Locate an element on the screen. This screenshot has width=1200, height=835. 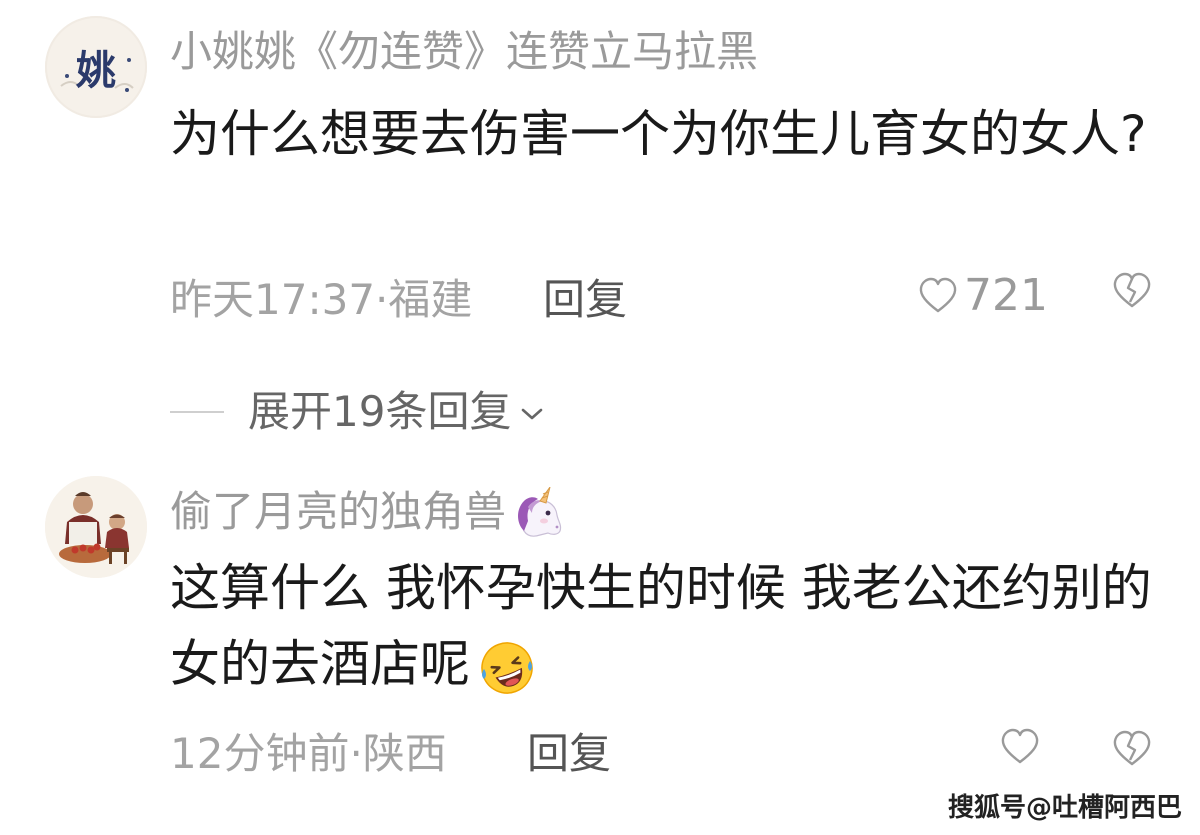
username-text: 偷了月亮的独角兽 is located at coordinates (338, 511).